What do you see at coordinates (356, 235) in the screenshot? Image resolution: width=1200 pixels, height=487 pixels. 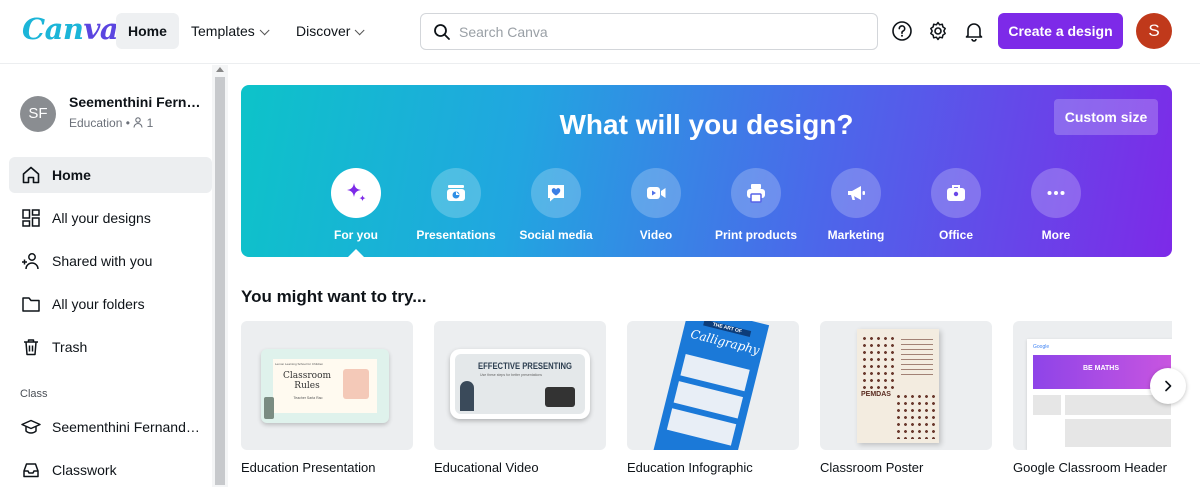 I see `category-label: For you` at bounding box center [356, 235].